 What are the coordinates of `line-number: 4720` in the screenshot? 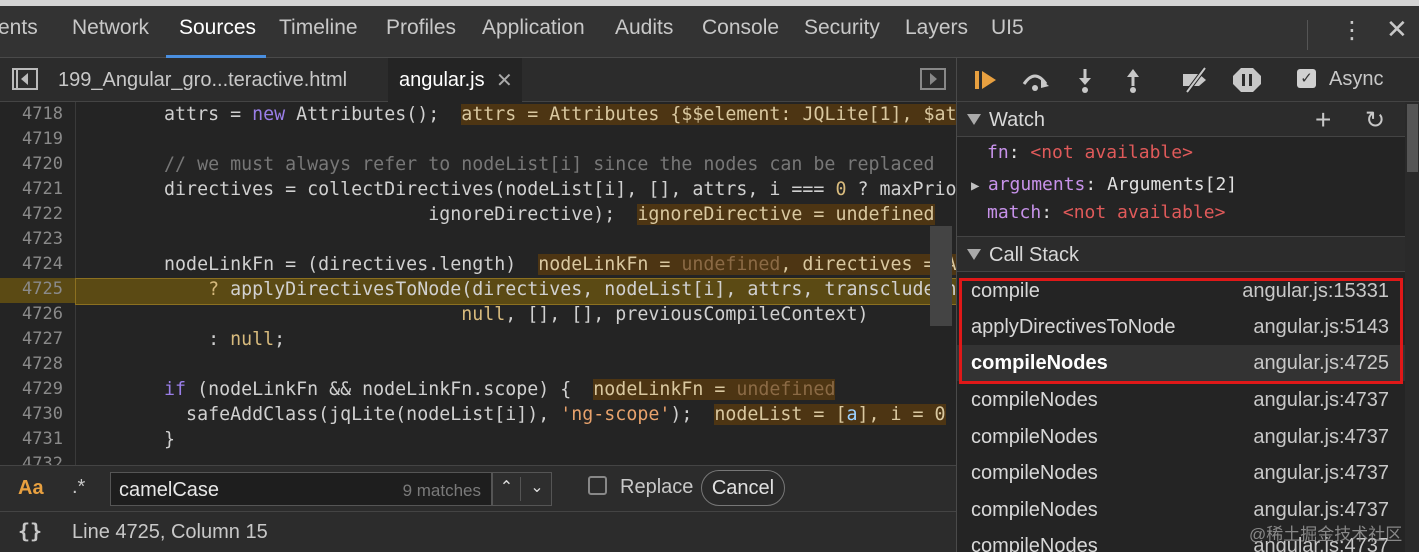 It's located at (42, 164).